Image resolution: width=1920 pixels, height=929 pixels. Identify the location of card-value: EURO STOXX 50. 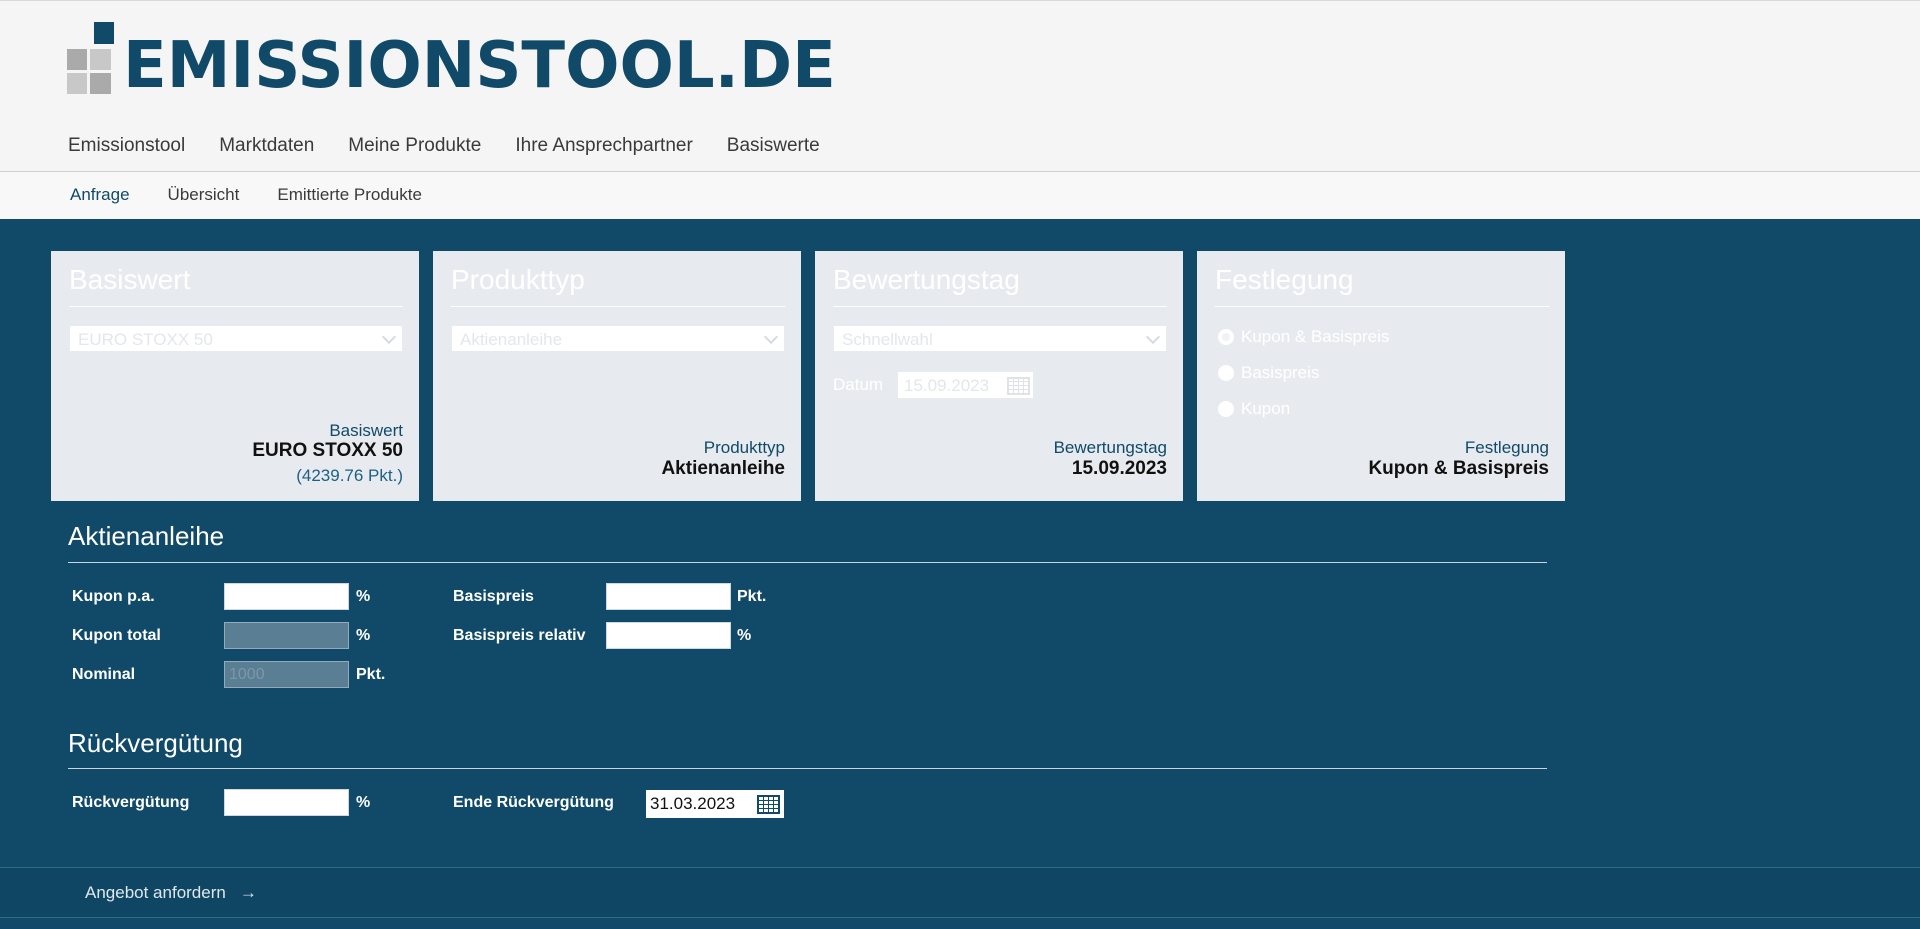
(327, 450).